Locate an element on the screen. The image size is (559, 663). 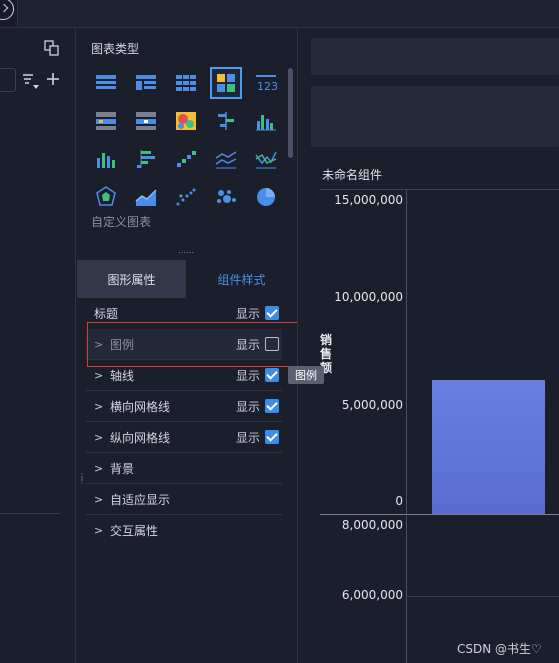
horizontal-bar-icon is located at coordinates (146, 159).